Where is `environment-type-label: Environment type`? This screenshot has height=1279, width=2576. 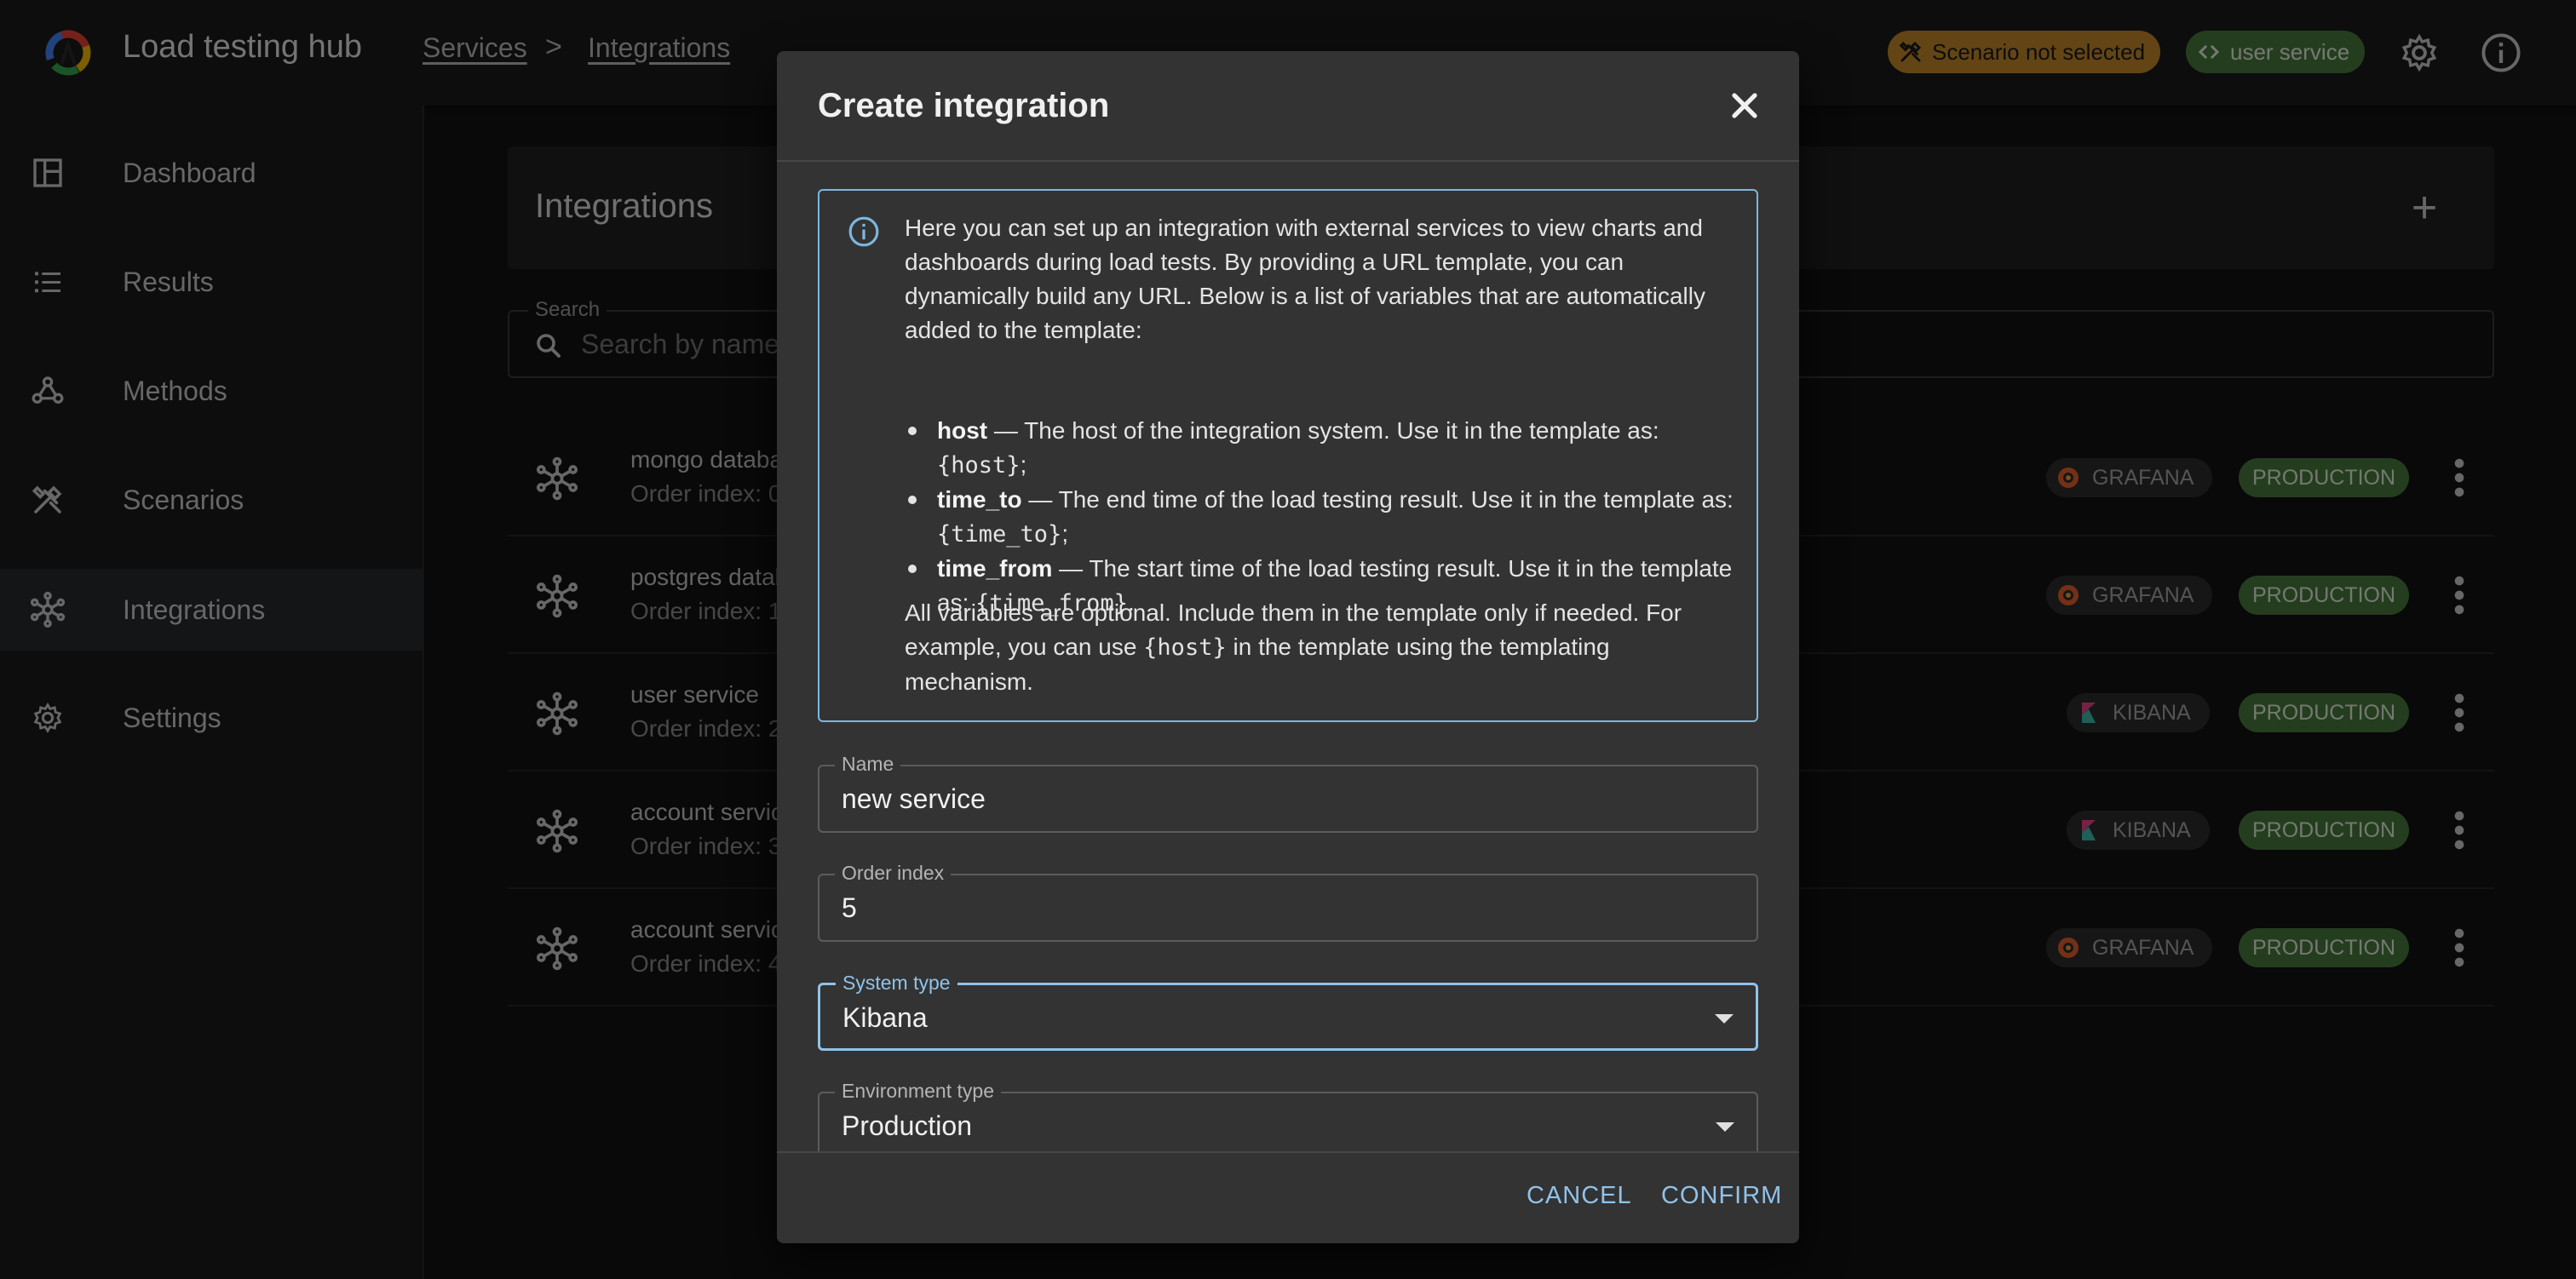
environment-type-label: Environment type is located at coordinates (918, 1091).